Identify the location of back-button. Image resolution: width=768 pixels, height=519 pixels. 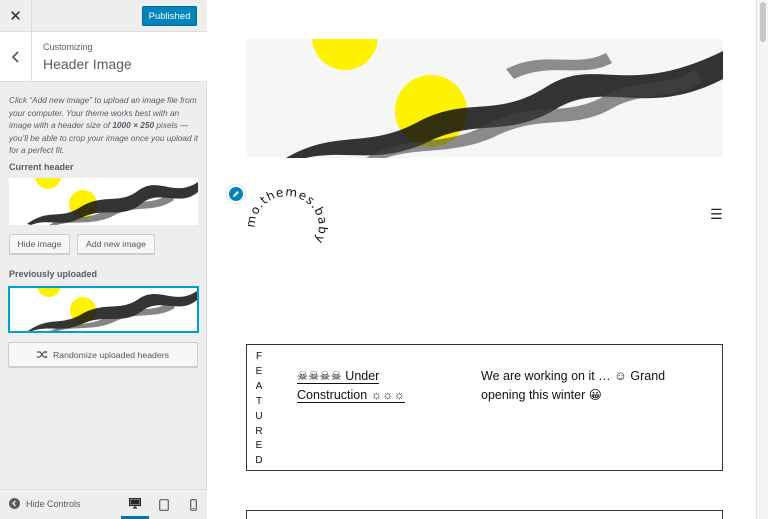
(16, 56).